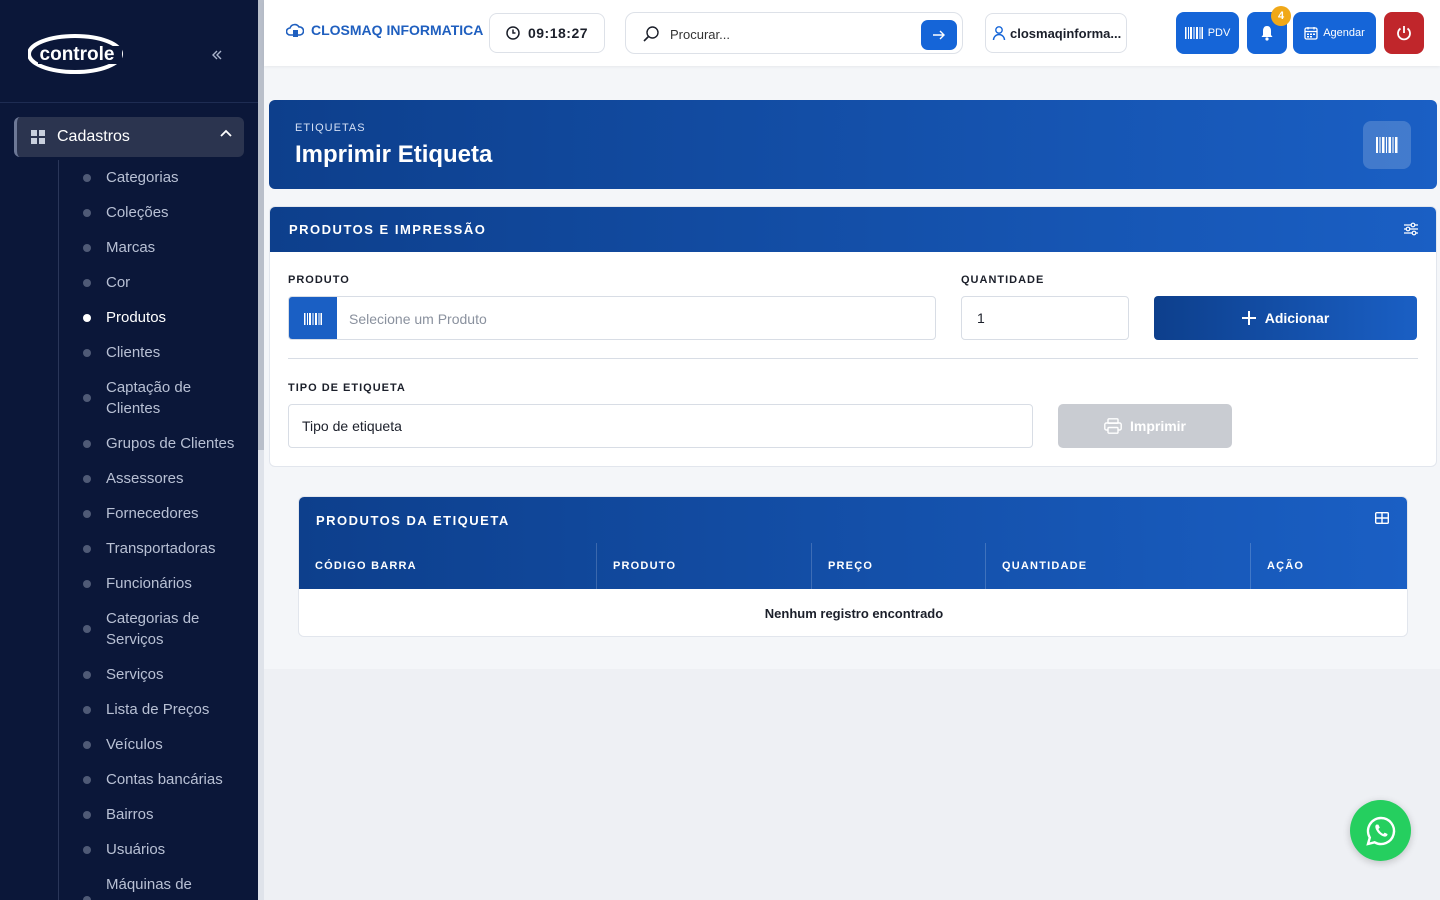 This screenshot has width=1440, height=900. I want to click on divider, so click(853, 358).